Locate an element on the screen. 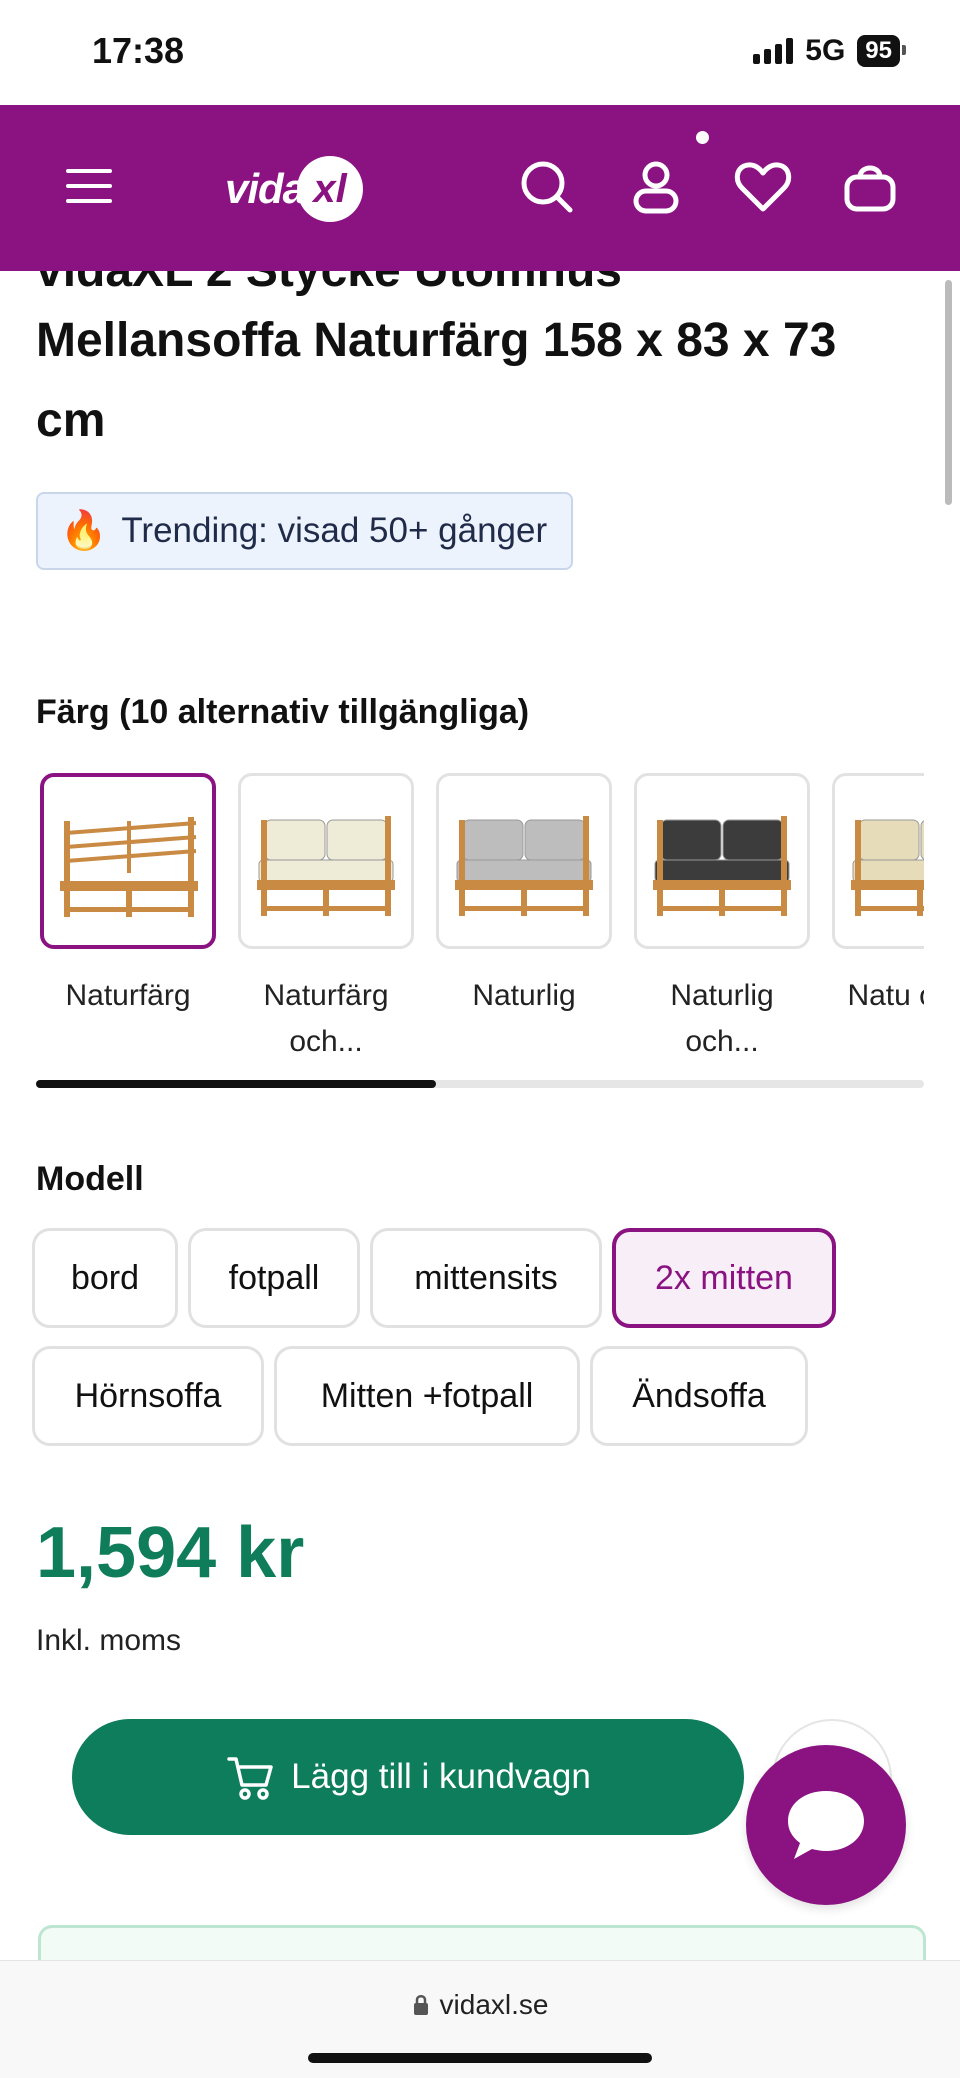 The height and width of the screenshot is (2078, 960). header-backdrop: vida xl is located at coordinates (480, 188).